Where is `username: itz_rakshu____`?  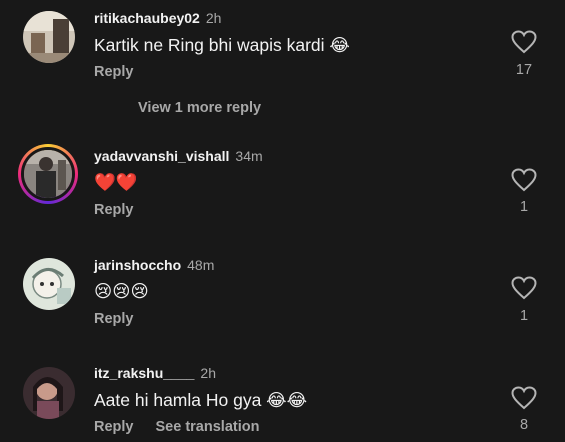
username: itz_rakshu____ is located at coordinates (144, 373).